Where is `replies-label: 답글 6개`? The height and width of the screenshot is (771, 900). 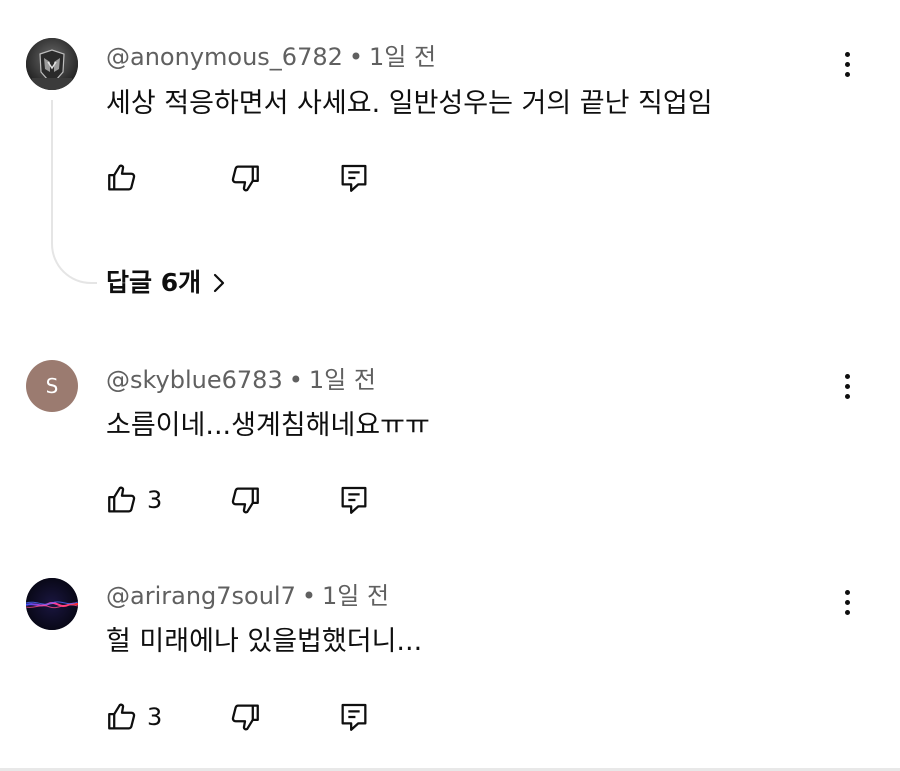
replies-label: 답글 6개 is located at coordinates (154, 282).